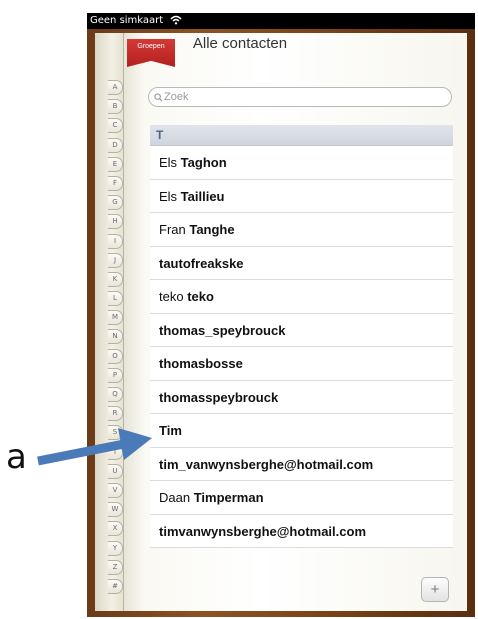 This screenshot has height=619, width=478. What do you see at coordinates (94, 447) in the screenshot?
I see `annotation-arrow` at bounding box center [94, 447].